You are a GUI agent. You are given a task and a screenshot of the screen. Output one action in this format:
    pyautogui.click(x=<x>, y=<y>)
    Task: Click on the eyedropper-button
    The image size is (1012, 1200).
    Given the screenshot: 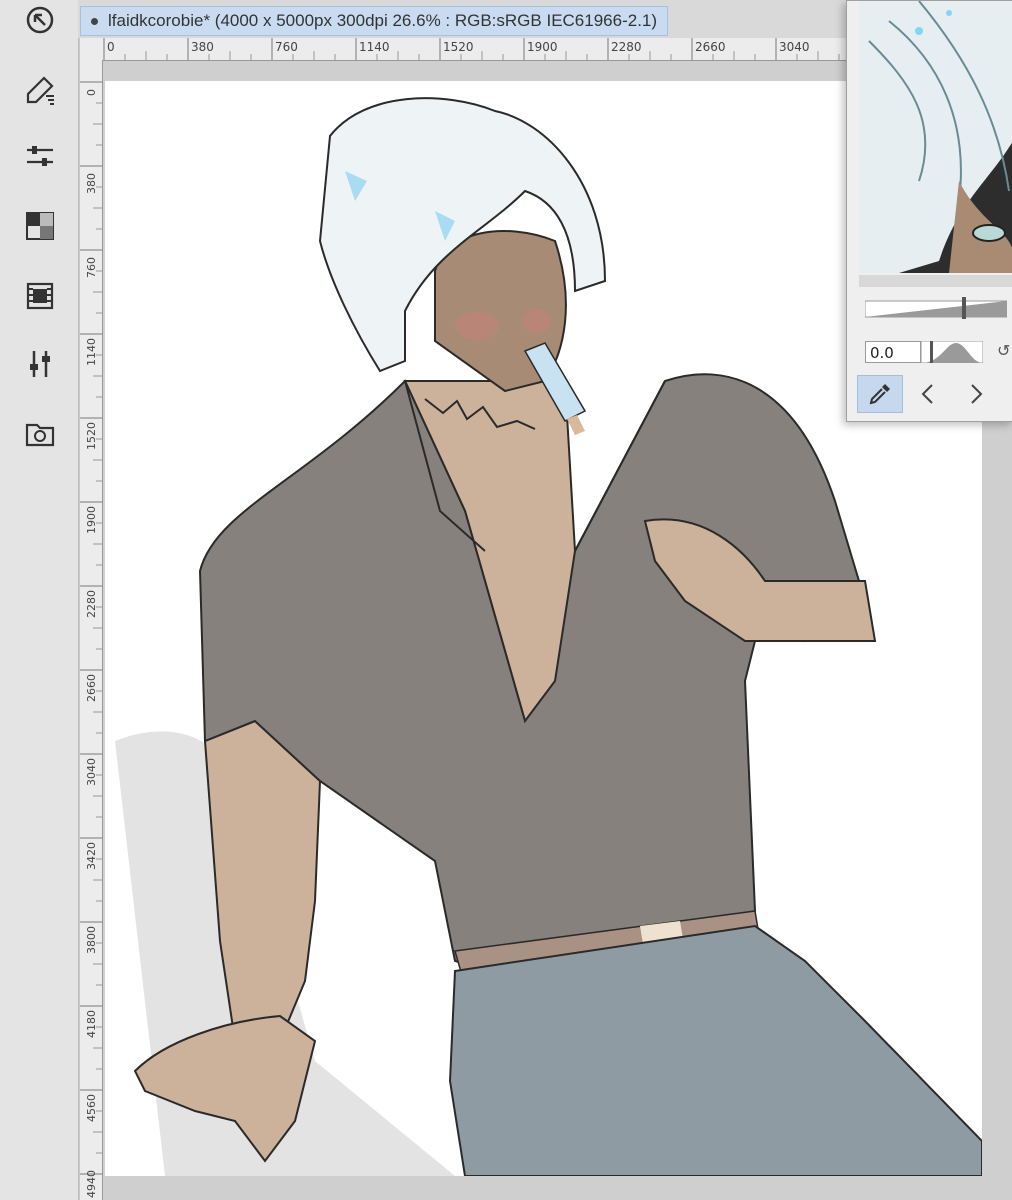 What is the action you would take?
    pyautogui.click(x=880, y=394)
    